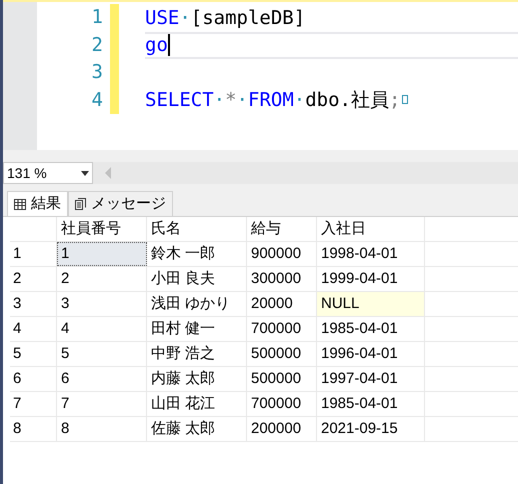 This screenshot has height=484, width=518. Describe the element at coordinates (97, 45) in the screenshot. I see `line-number: 2` at that location.